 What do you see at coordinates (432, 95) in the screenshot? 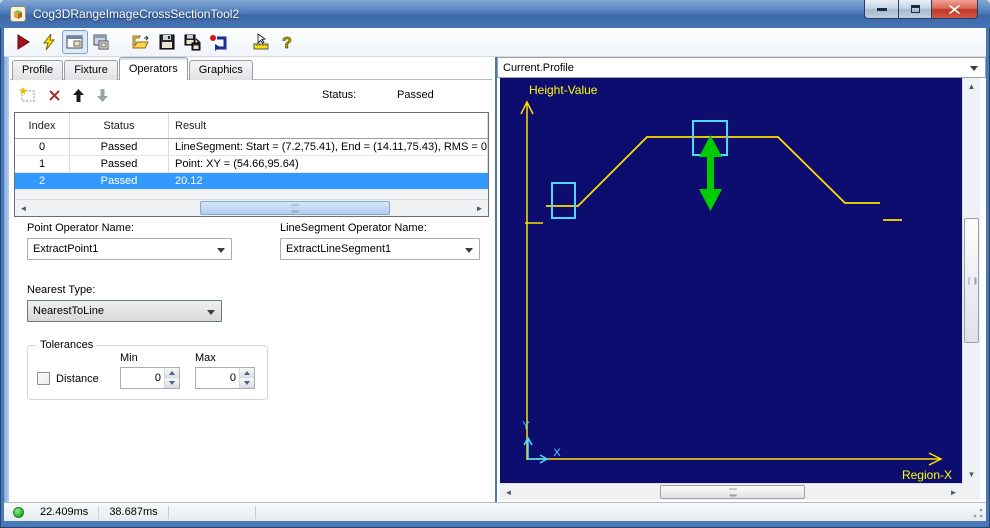
I see `status-value: Passed` at bounding box center [432, 95].